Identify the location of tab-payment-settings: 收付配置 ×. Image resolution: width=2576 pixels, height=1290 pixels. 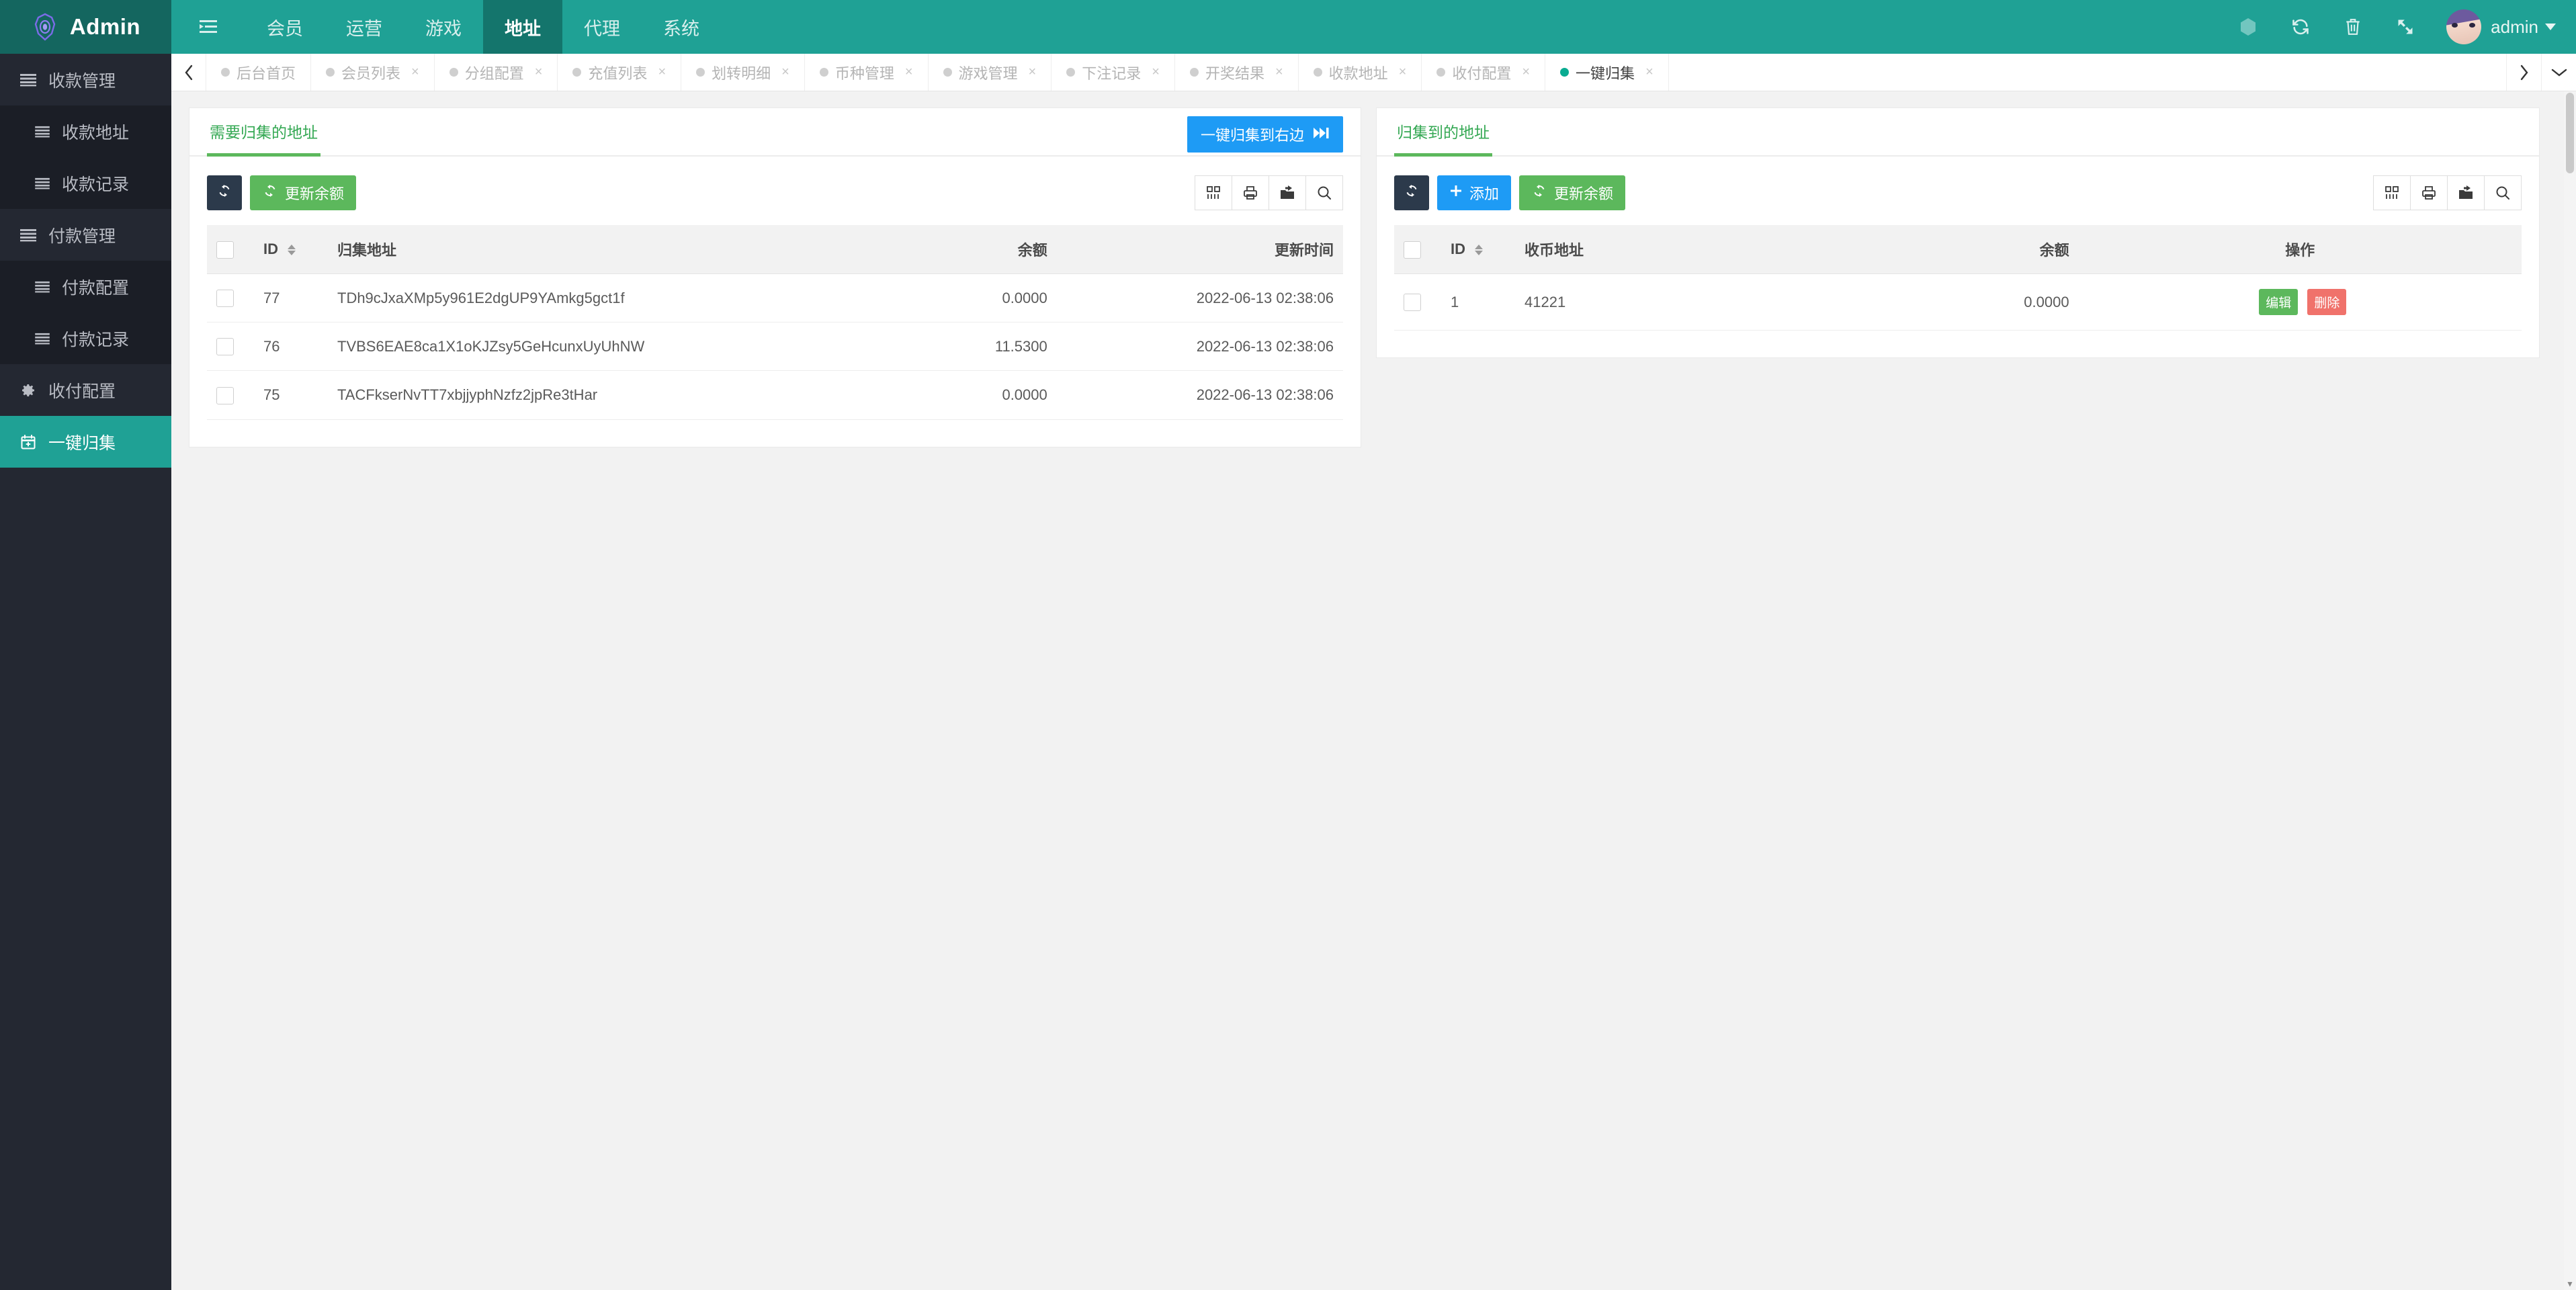
(1484, 72).